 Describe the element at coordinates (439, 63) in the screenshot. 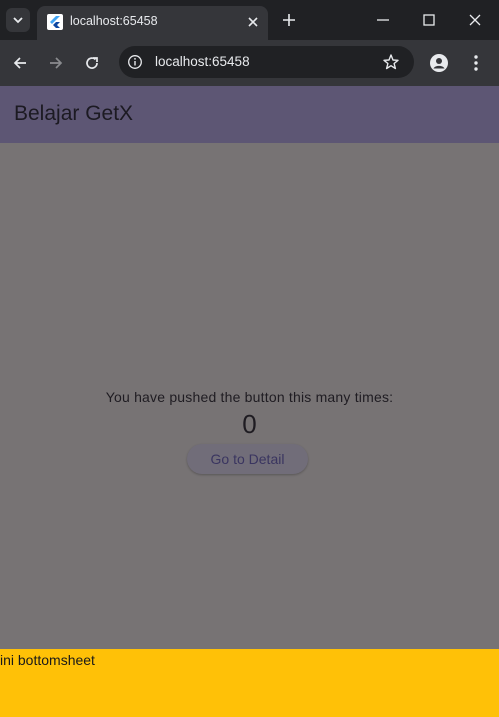

I see `profile-icon` at that location.